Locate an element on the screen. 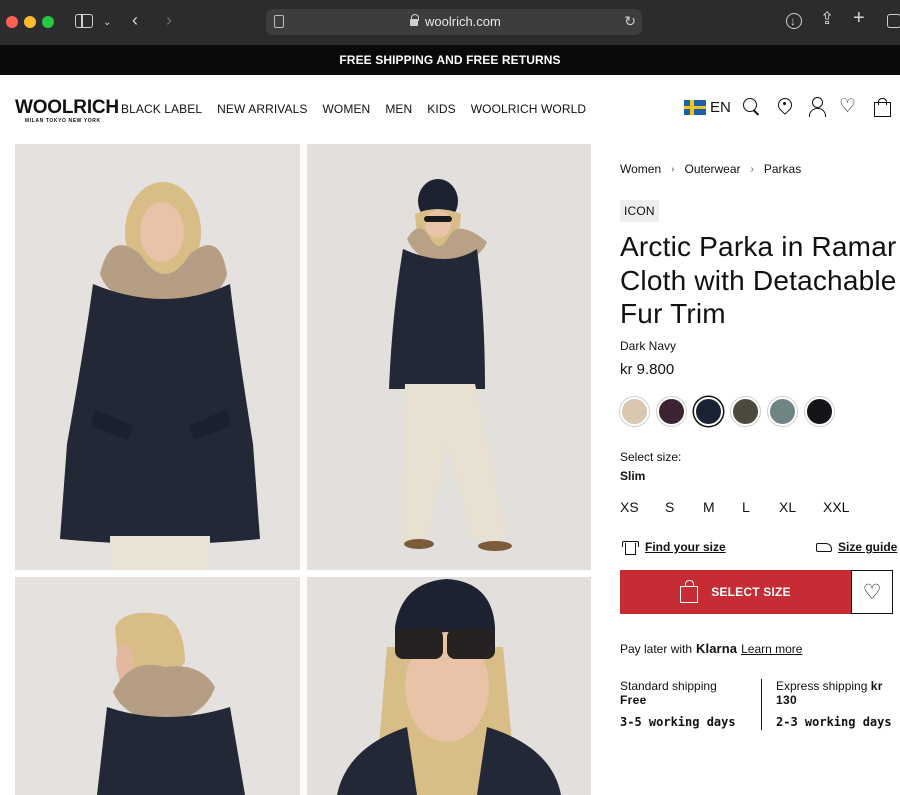  standard-shipping: Standard shipping Free 3-5 working days is located at coordinates (685, 704).